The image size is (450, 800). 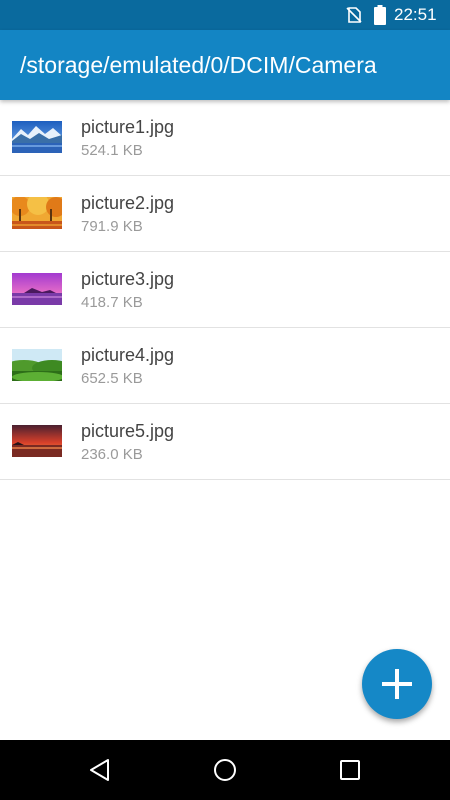 What do you see at coordinates (128, 431) in the screenshot?
I see `file-name: picture5.jpg` at bounding box center [128, 431].